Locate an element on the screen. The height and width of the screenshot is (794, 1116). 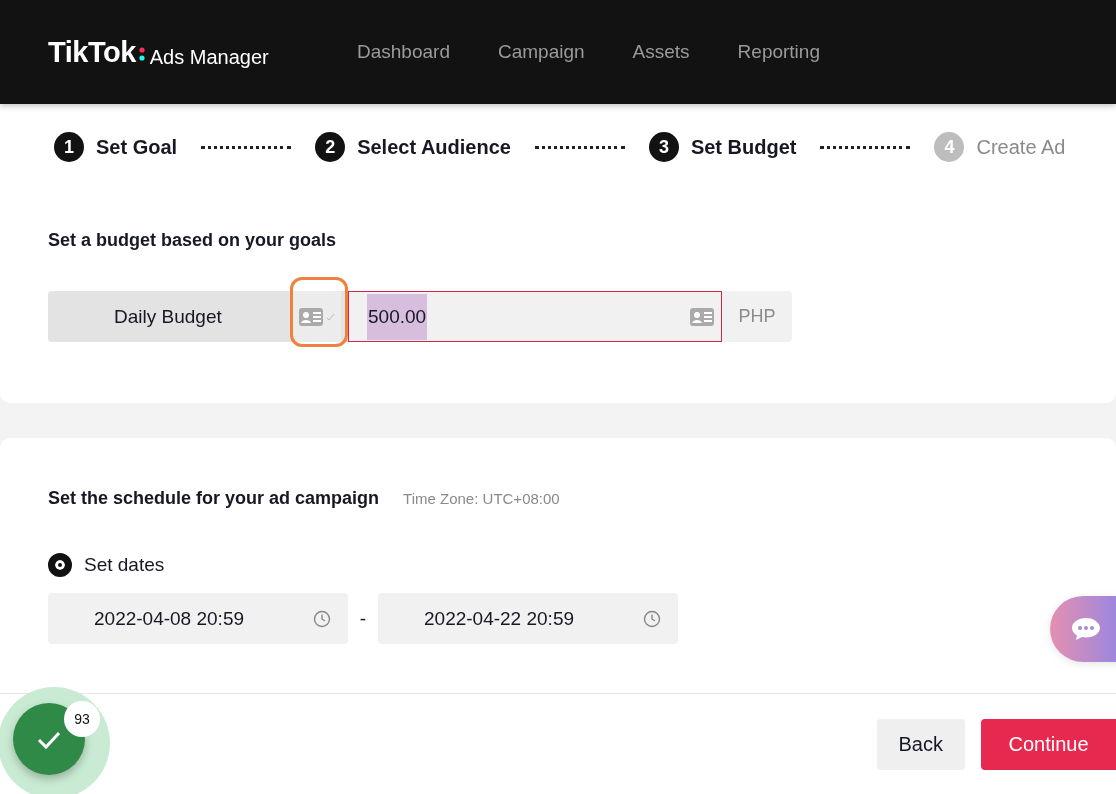
budget-type-dropdown: Daily Budget is located at coordinates (198, 316).